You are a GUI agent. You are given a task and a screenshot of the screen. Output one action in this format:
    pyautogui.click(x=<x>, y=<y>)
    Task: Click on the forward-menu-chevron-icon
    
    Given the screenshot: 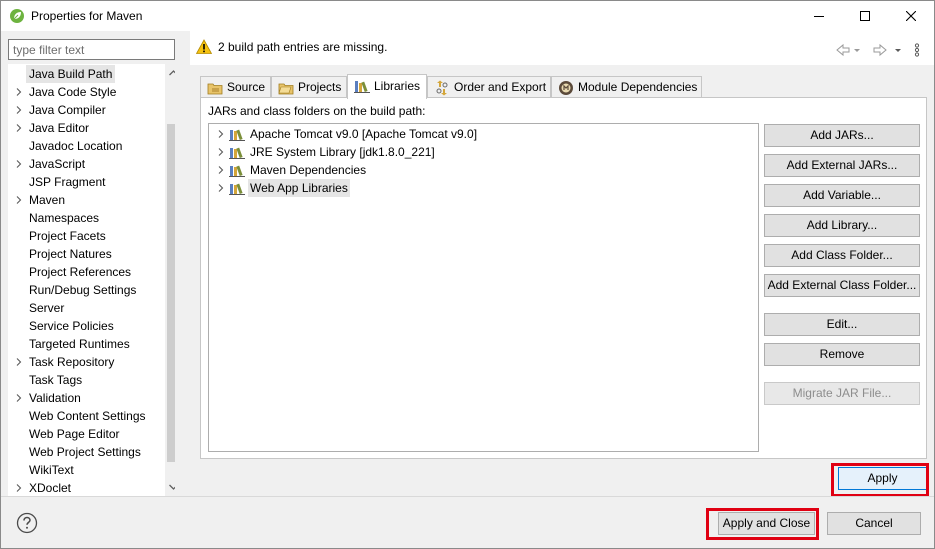 What is the action you would take?
    pyautogui.click(x=898, y=50)
    